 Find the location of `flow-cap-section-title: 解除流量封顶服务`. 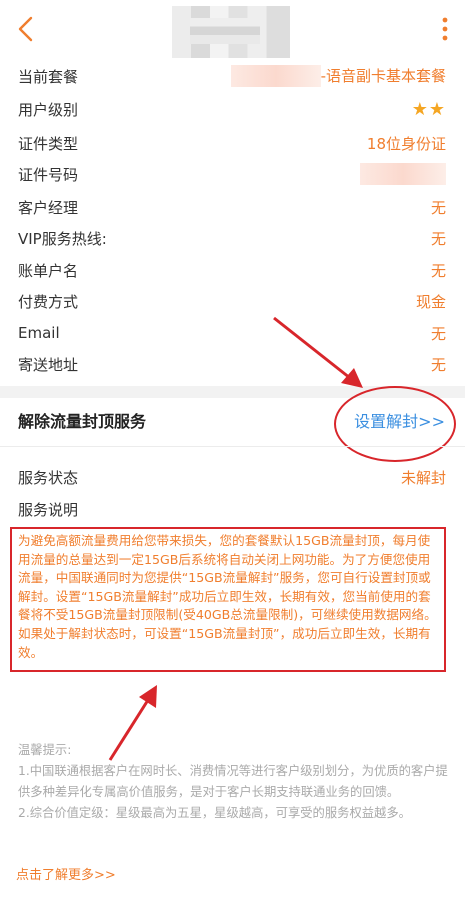

flow-cap-section-title: 解除流量封顶服务 is located at coordinates (82, 421).